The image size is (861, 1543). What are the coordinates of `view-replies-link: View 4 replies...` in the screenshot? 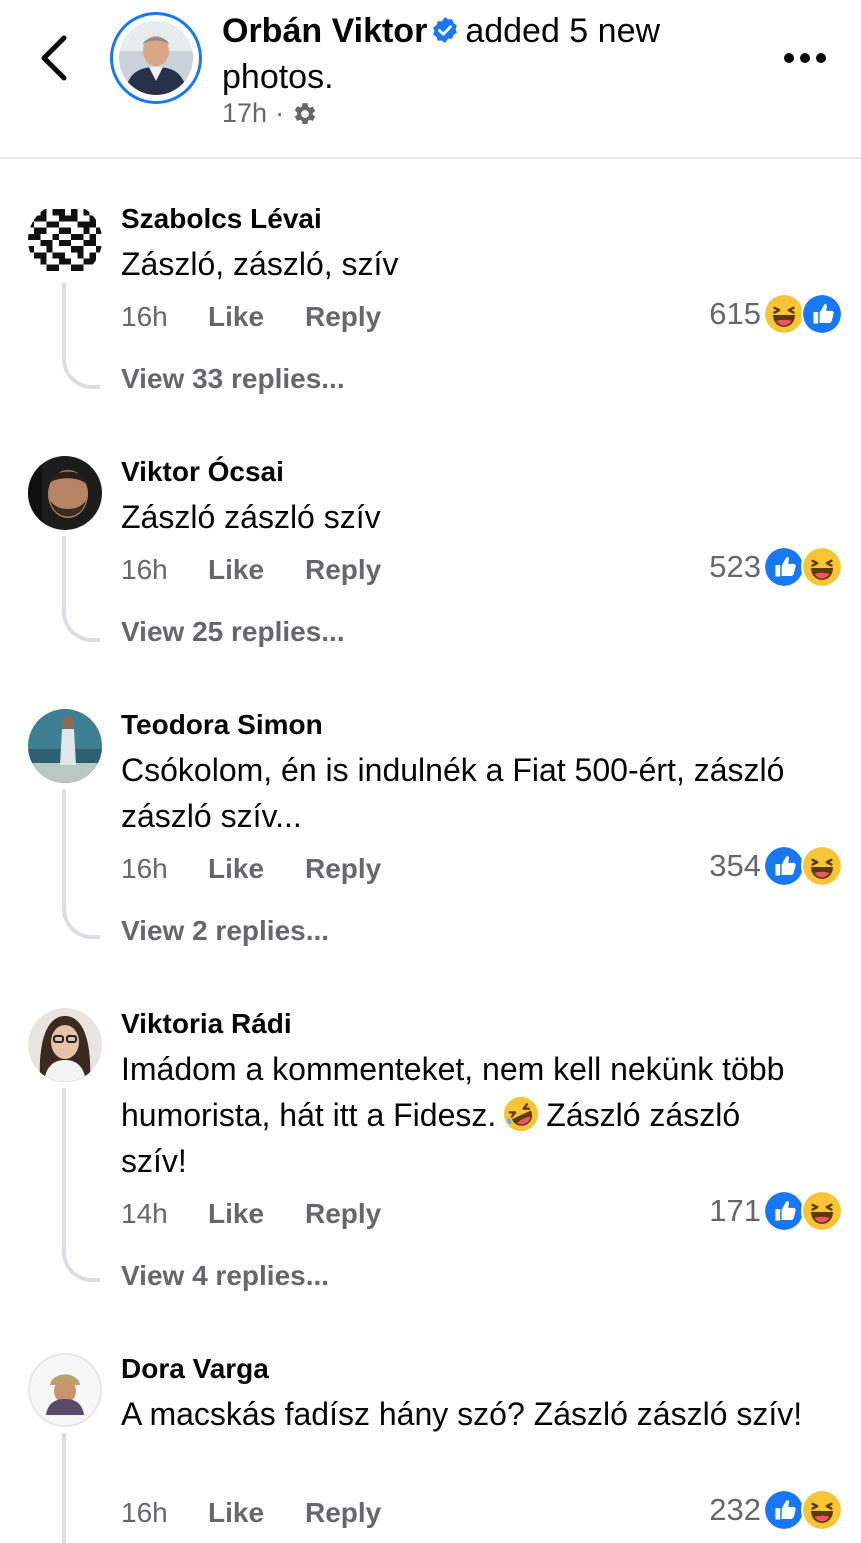 It's located at (225, 1276).